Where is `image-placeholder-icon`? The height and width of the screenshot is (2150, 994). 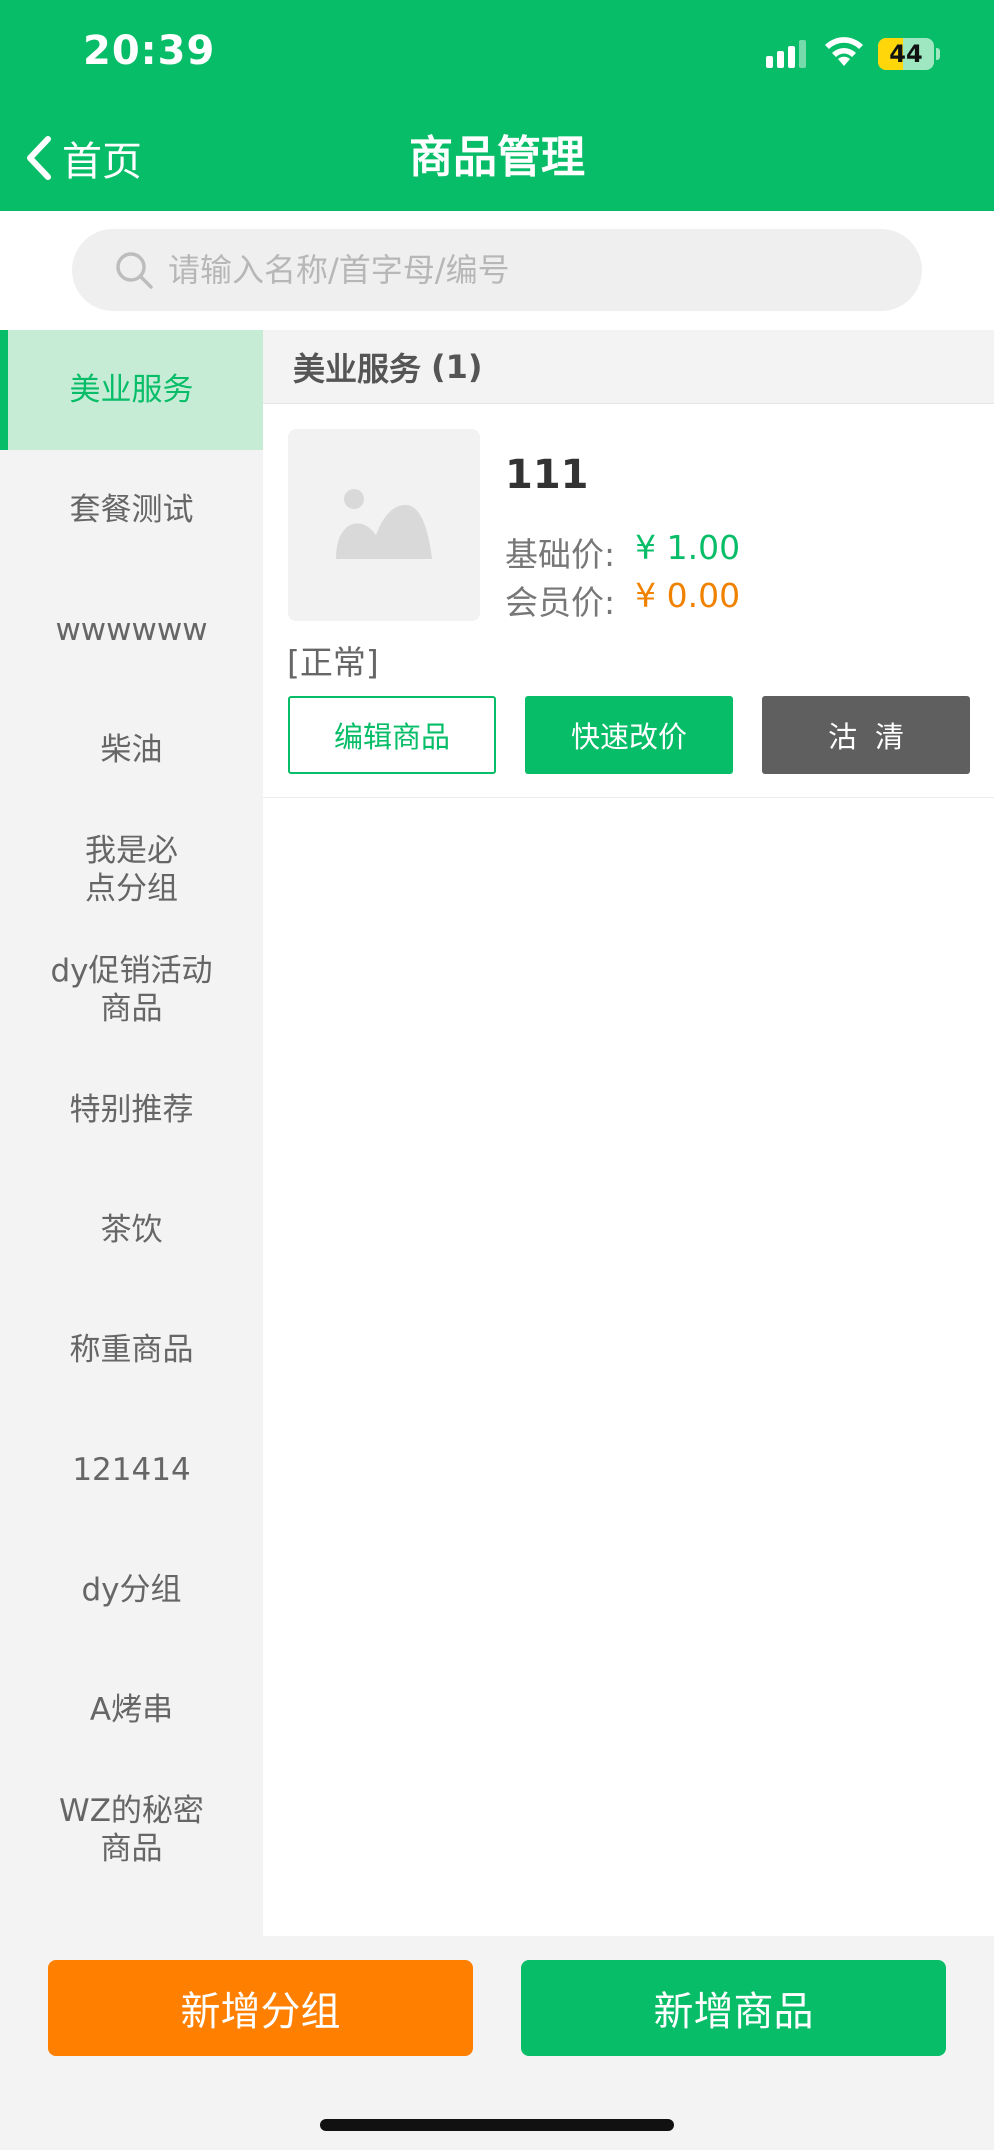 image-placeholder-icon is located at coordinates (384, 524).